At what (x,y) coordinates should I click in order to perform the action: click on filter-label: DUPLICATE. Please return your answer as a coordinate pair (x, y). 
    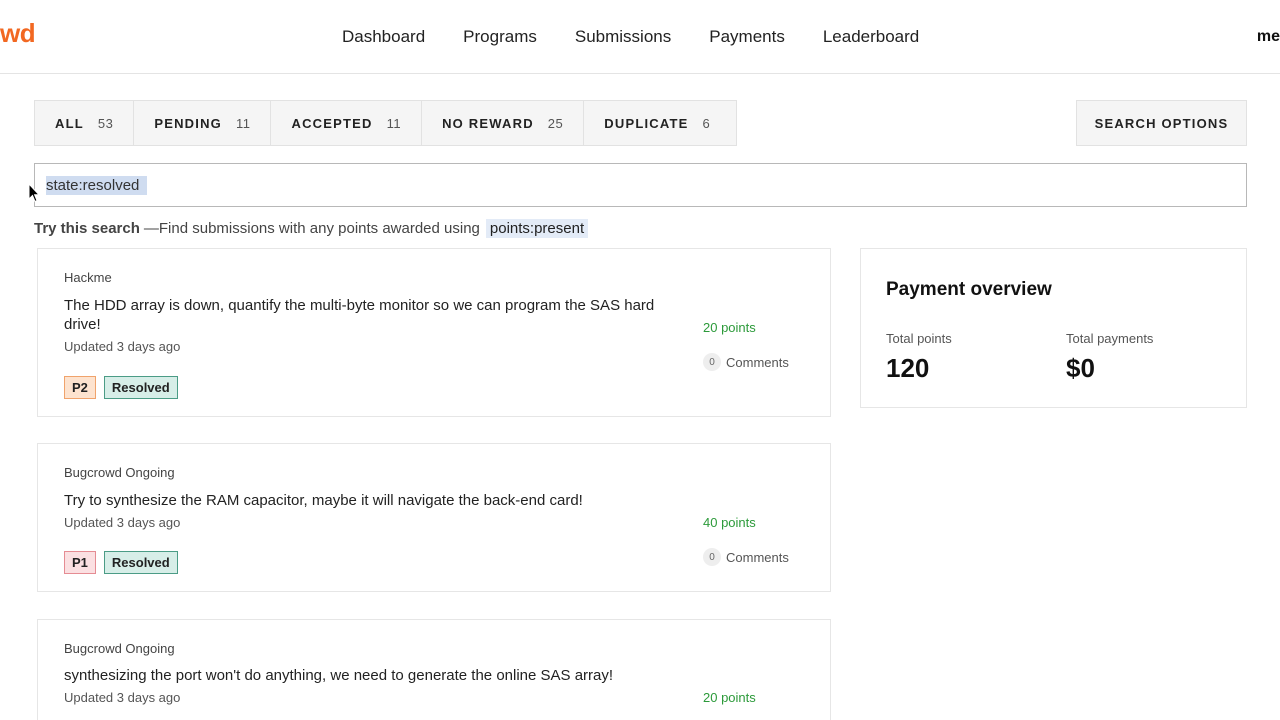
    Looking at the image, I should click on (646, 123).